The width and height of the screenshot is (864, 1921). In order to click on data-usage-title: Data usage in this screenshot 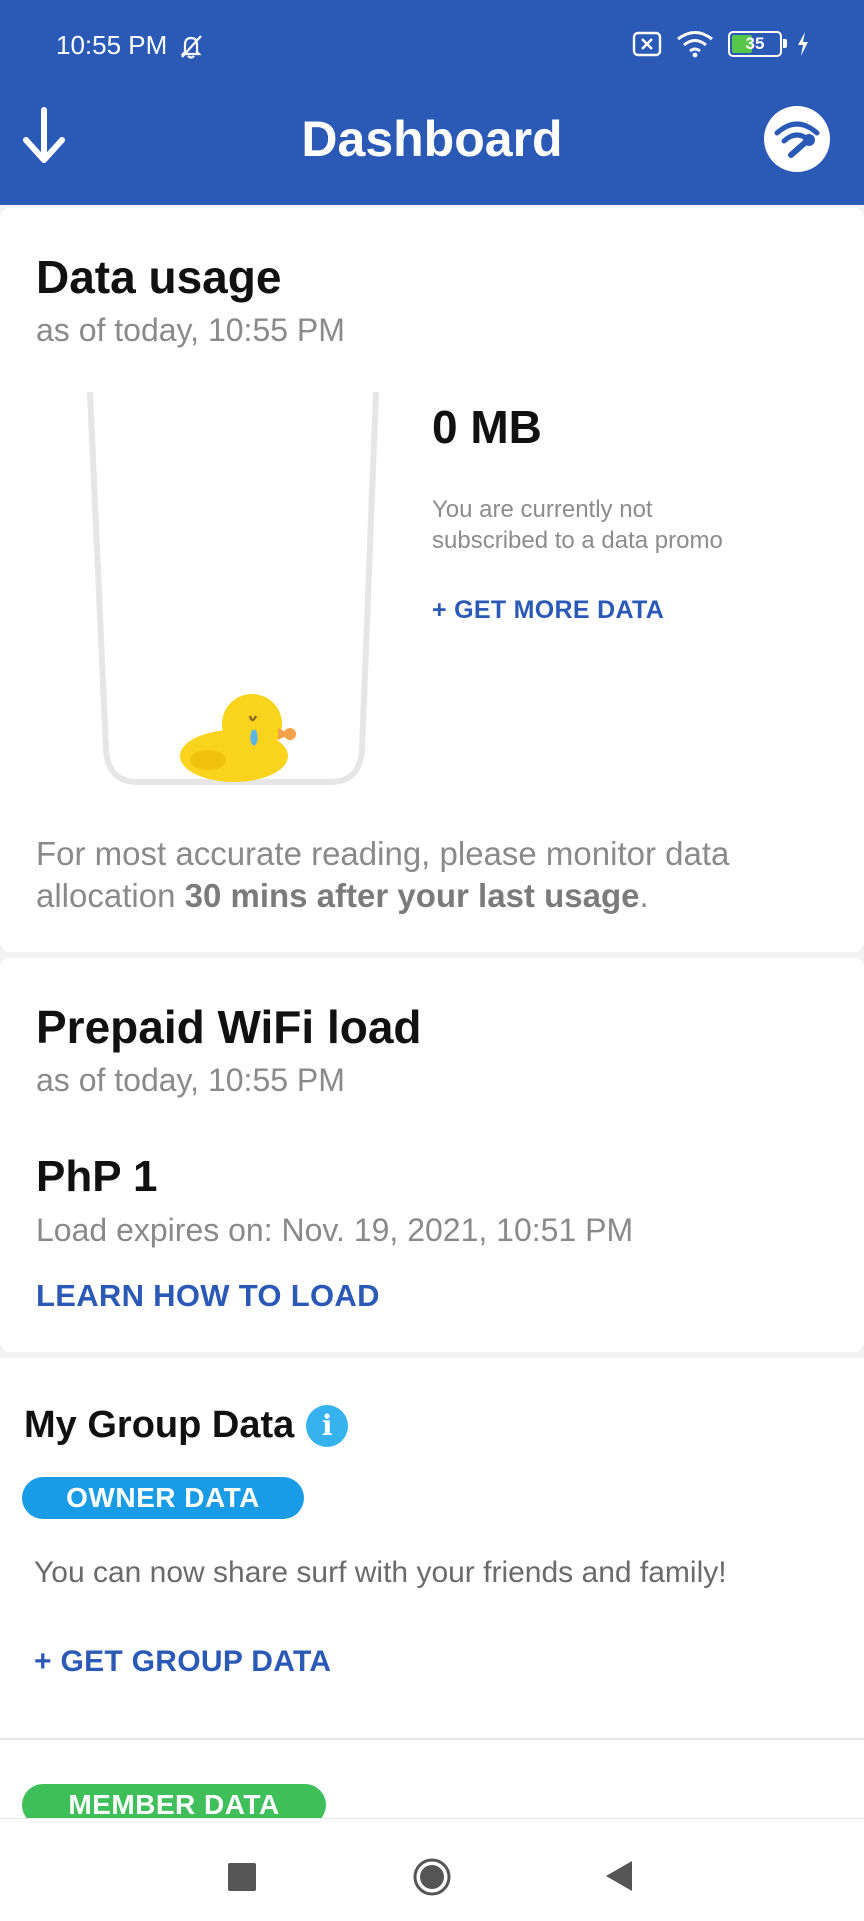, I will do `click(159, 277)`.